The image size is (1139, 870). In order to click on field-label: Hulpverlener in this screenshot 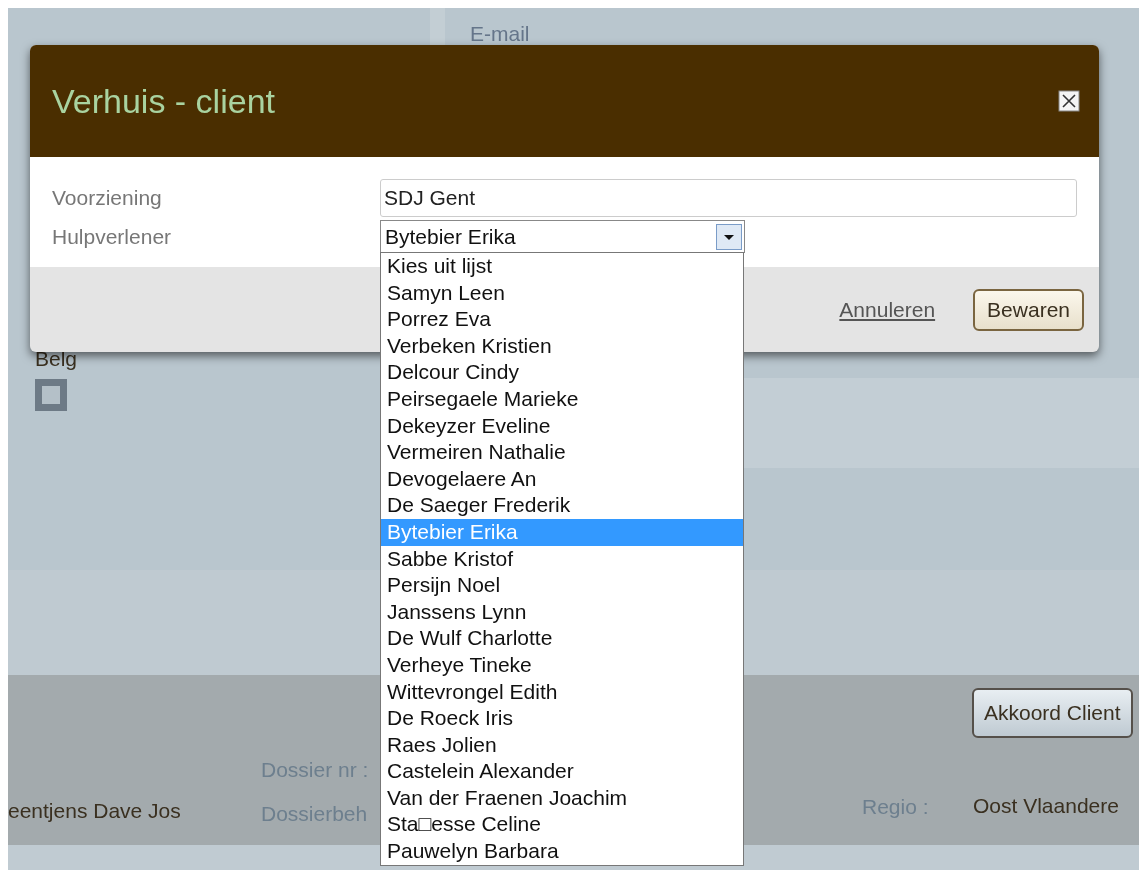, I will do `click(112, 236)`.